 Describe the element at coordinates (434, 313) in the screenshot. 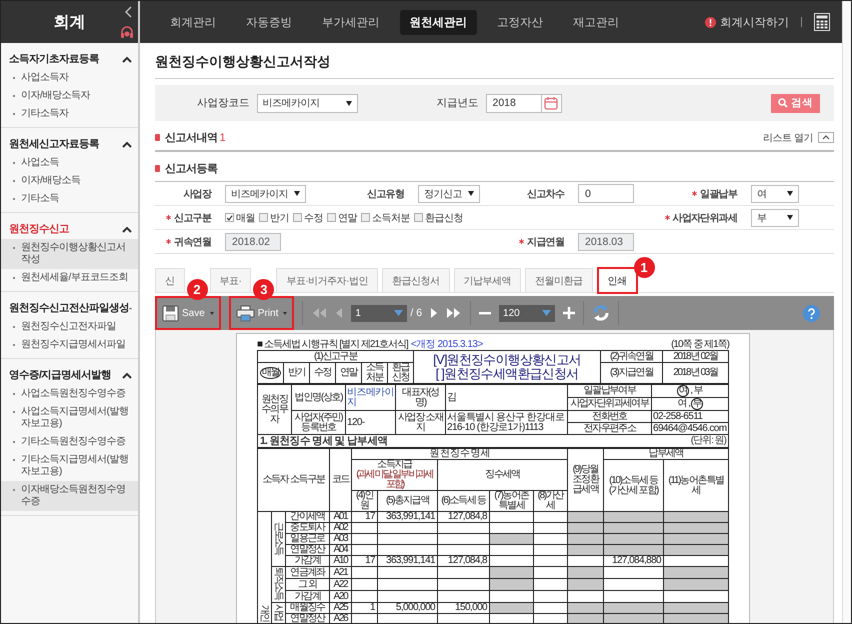

I see `next-page-icon` at that location.